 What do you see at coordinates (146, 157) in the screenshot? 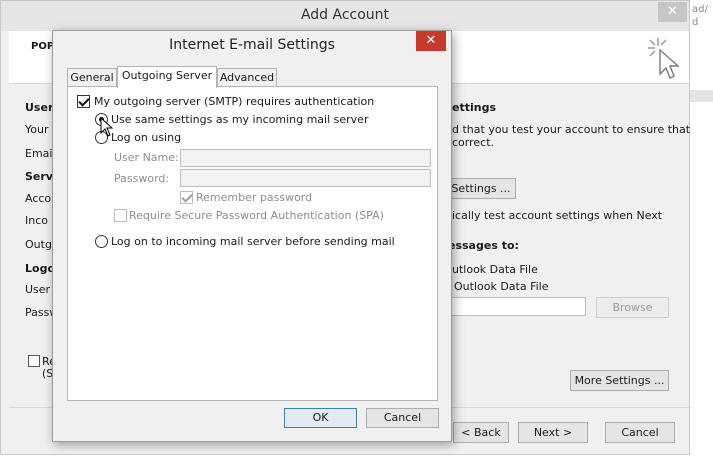
I see `user-name-field-label: User Name:` at bounding box center [146, 157].